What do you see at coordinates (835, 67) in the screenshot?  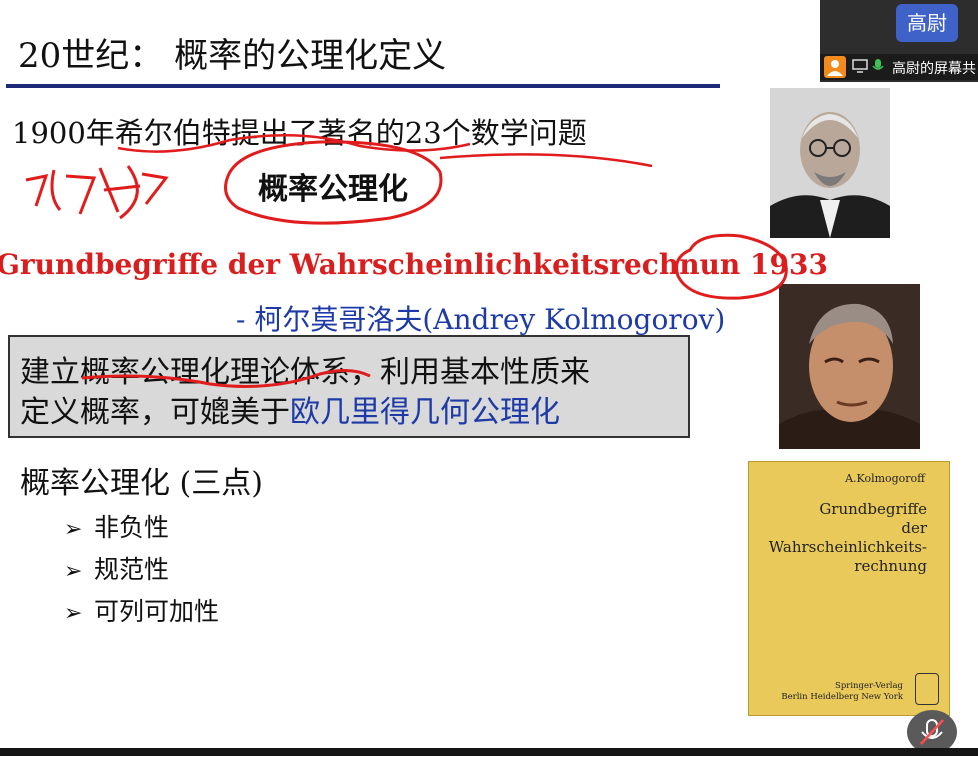 I see `person-icon` at bounding box center [835, 67].